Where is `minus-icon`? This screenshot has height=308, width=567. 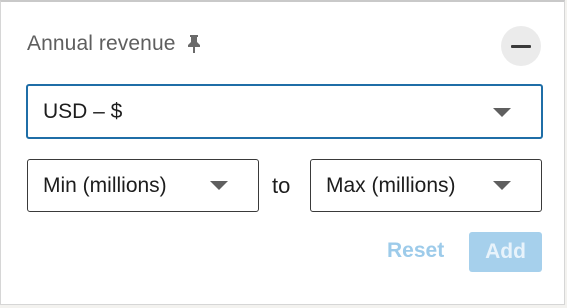
minus-icon is located at coordinates (521, 46).